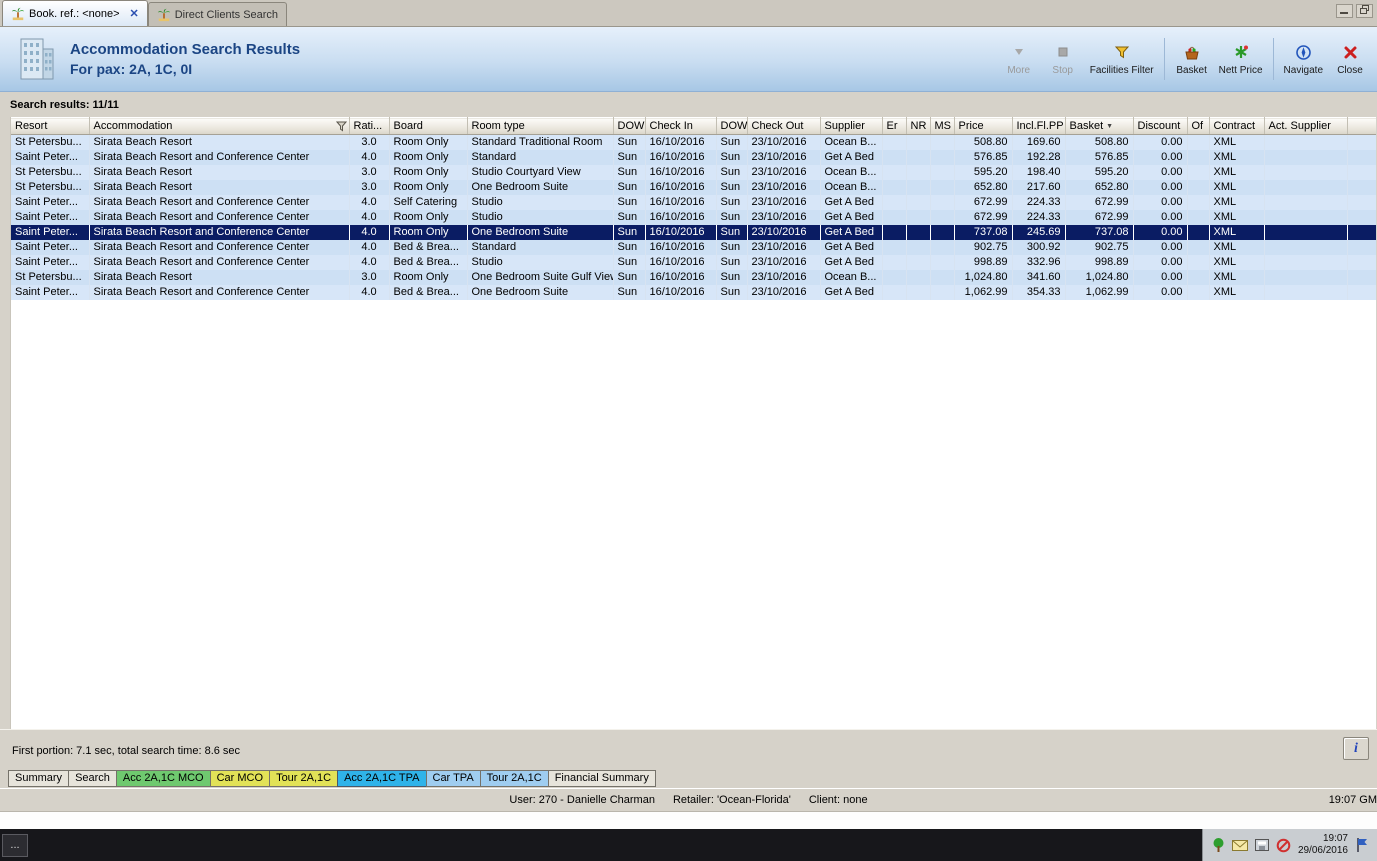  Describe the element at coordinates (540, 172) in the screenshot. I see `cell-room-type: Studio Courtyard View` at that location.